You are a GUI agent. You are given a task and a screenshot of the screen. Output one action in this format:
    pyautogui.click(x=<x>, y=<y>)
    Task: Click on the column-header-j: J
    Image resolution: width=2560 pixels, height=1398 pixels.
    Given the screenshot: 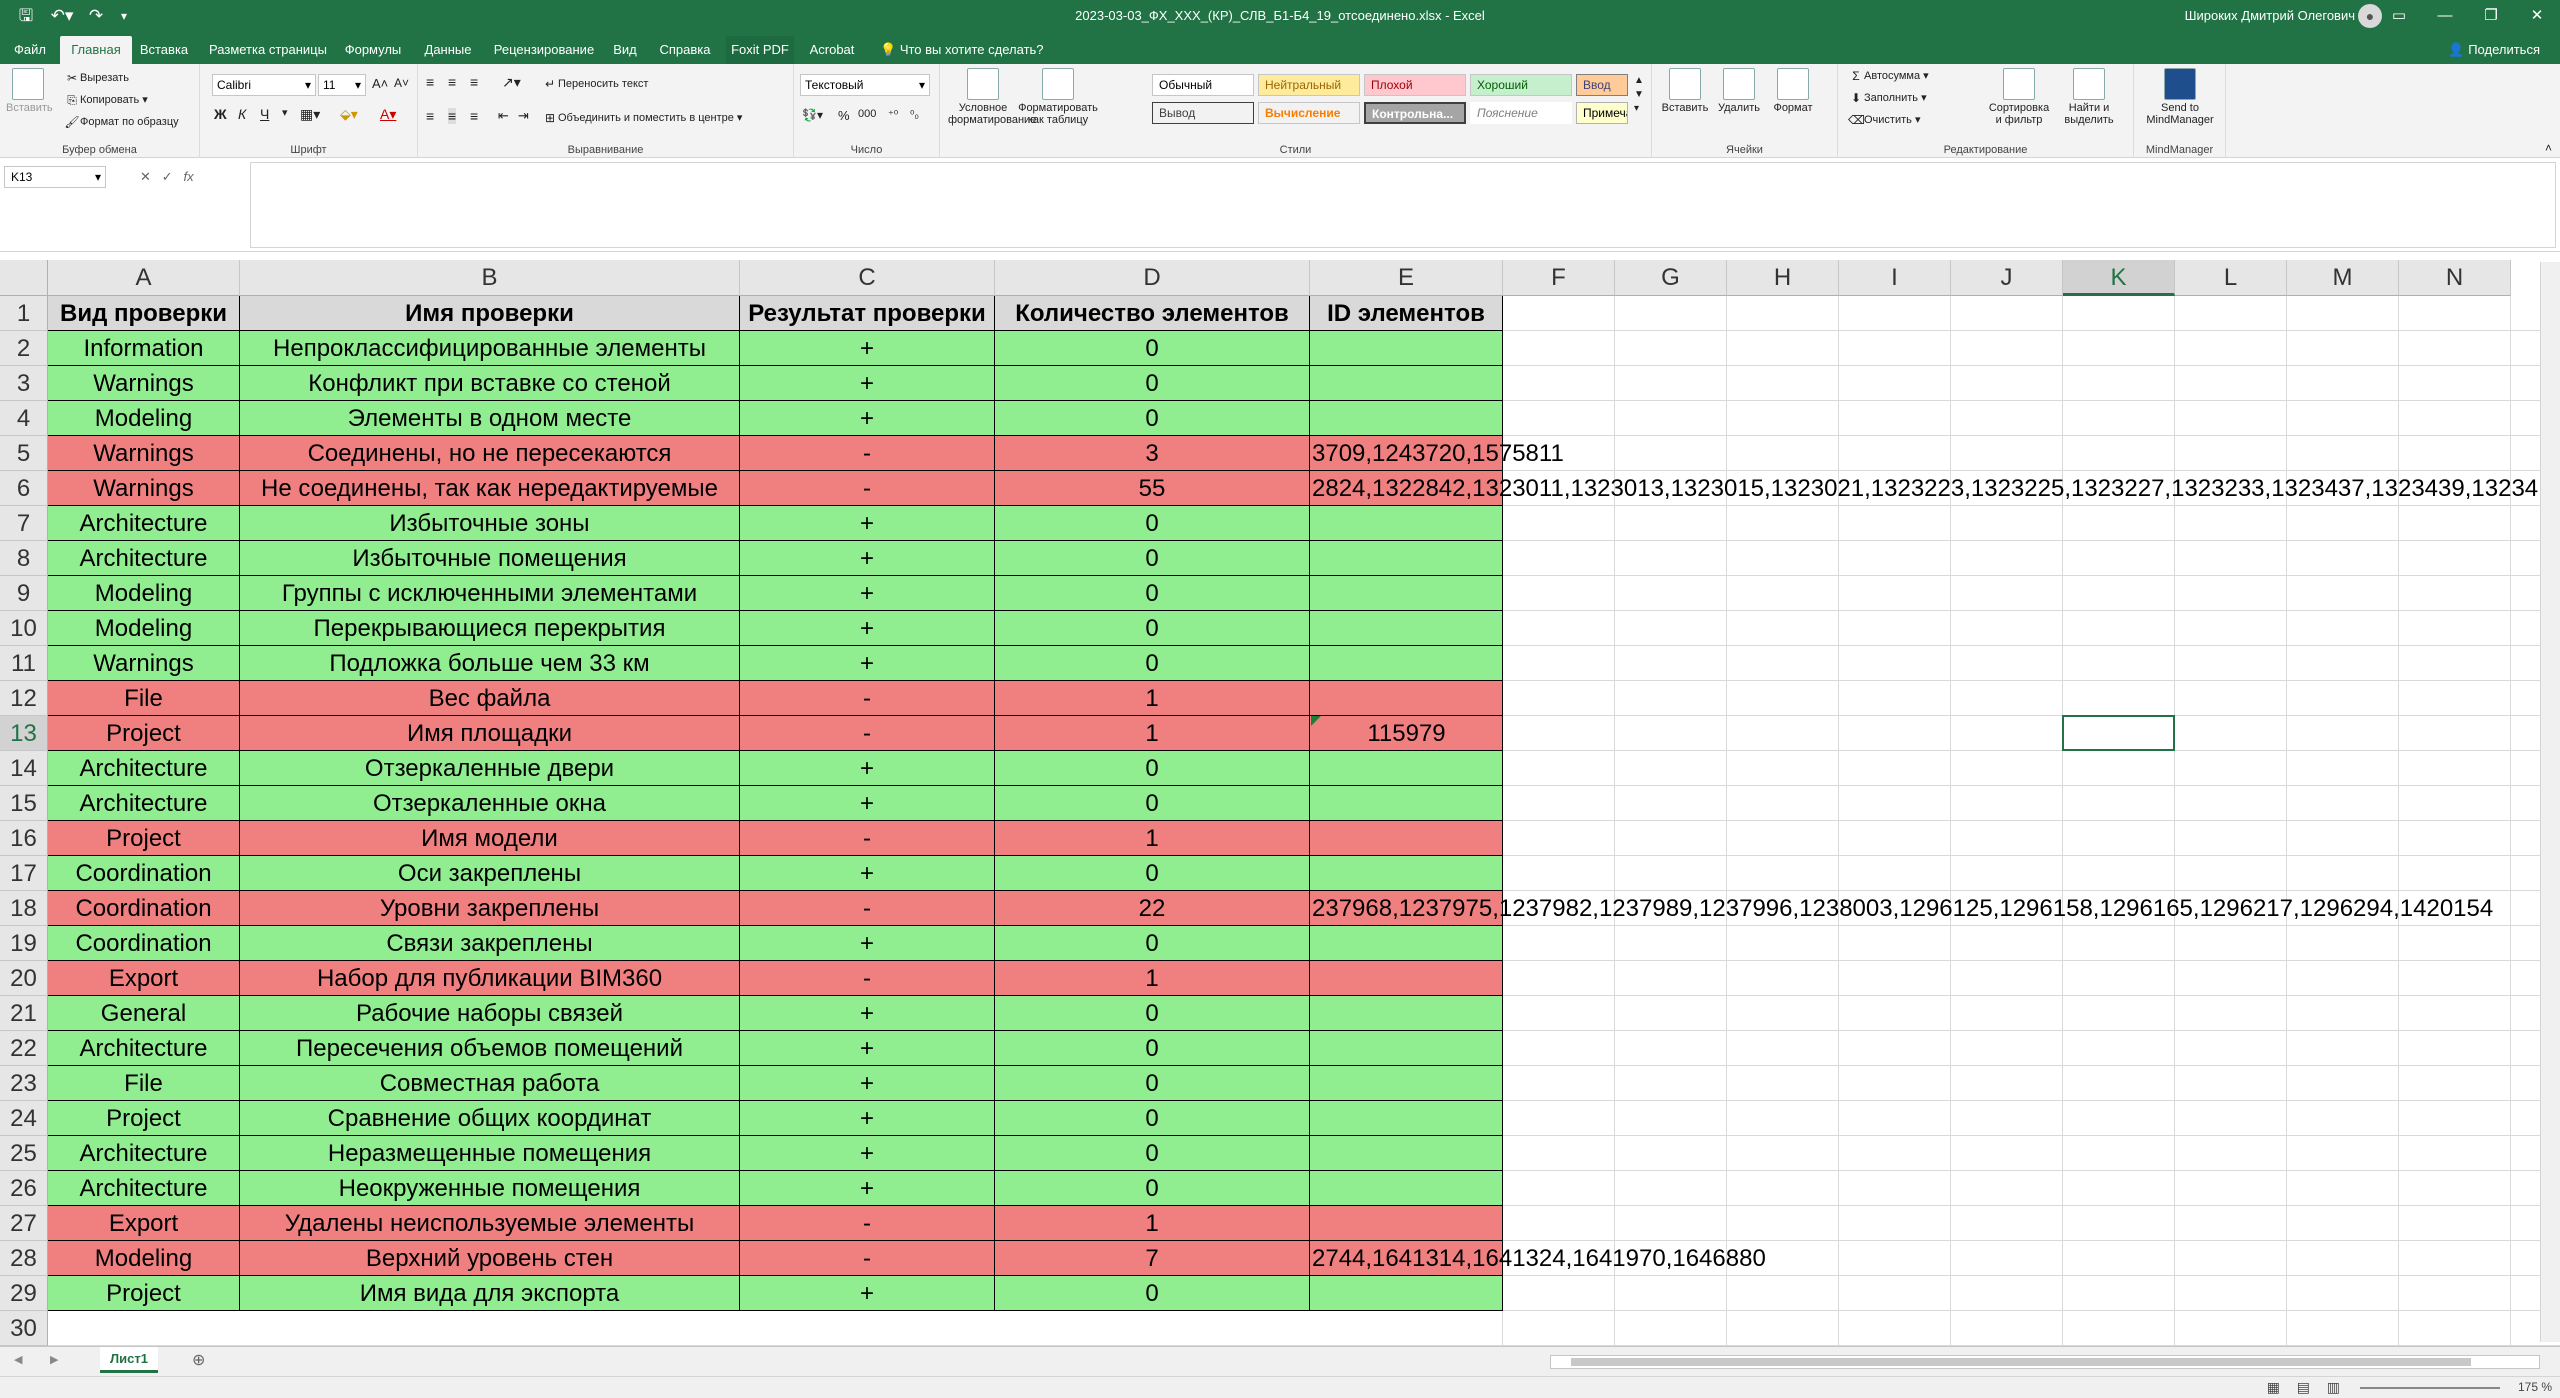 What is the action you would take?
    pyautogui.click(x=2007, y=278)
    